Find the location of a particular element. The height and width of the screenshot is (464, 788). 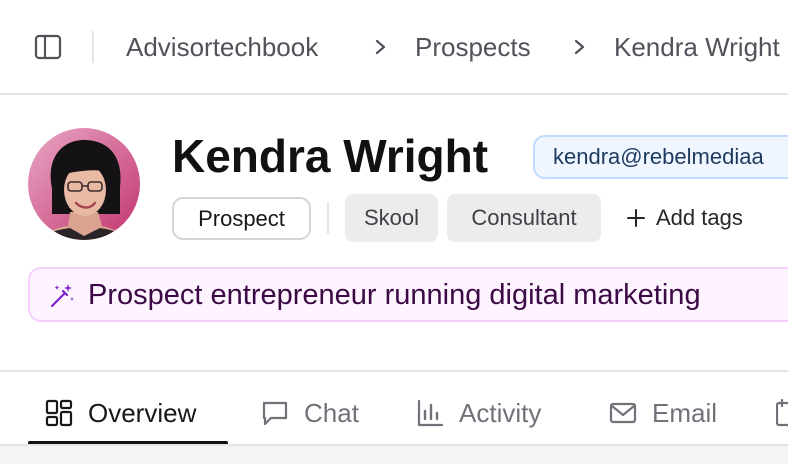

tags-divider is located at coordinates (328, 218).